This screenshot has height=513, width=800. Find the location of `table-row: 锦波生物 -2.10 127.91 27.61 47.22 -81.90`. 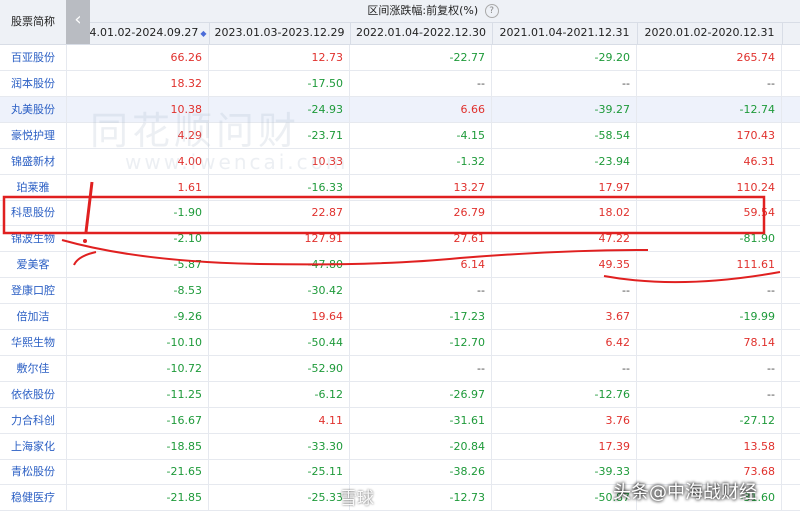

table-row: 锦波生物 -2.10 127.91 27.61 47.22 -81.90 is located at coordinates (400, 239).